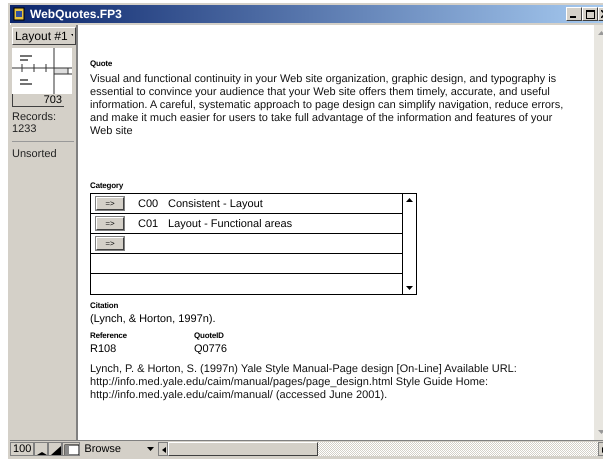  I want to click on field-label: Category, so click(107, 185).